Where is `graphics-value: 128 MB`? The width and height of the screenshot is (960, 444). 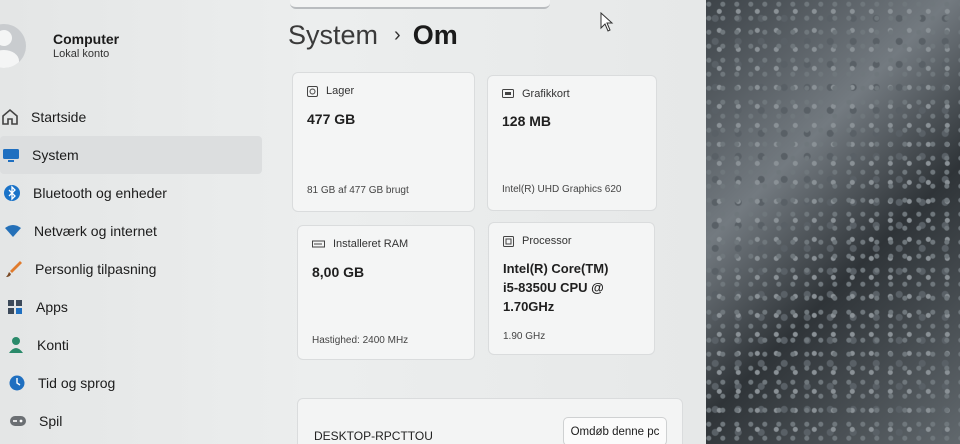
graphics-value: 128 MB is located at coordinates (527, 121).